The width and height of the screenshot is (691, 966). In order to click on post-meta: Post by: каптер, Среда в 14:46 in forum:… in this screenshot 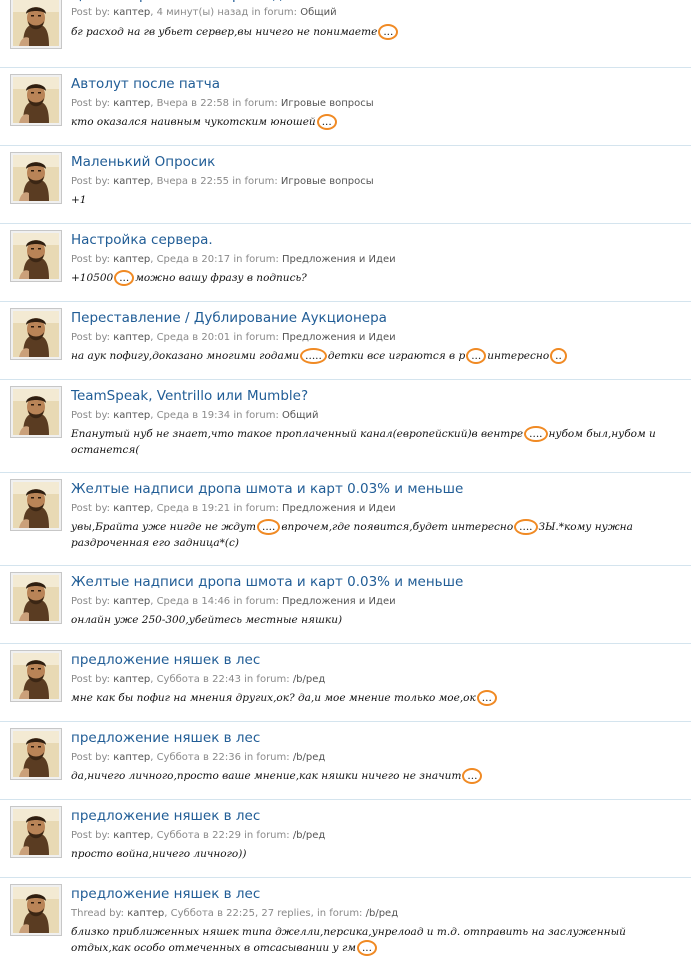, I will do `click(233, 602)`.